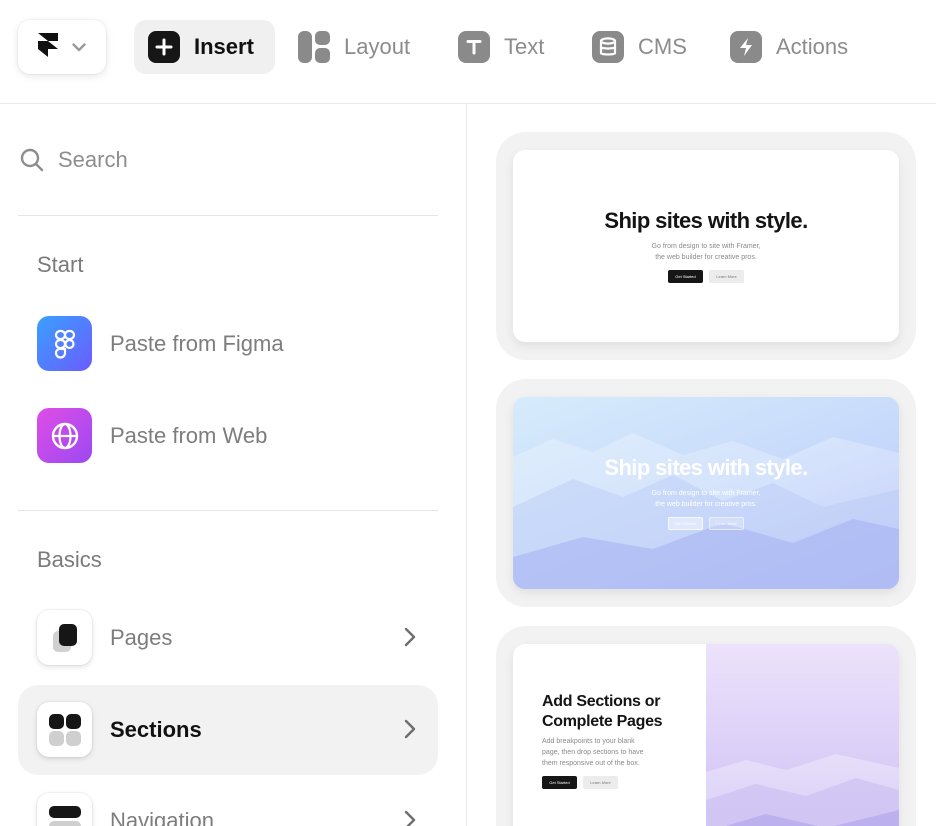  Describe the element at coordinates (662, 46) in the screenshot. I see `tab-cms-label: CMS` at that location.